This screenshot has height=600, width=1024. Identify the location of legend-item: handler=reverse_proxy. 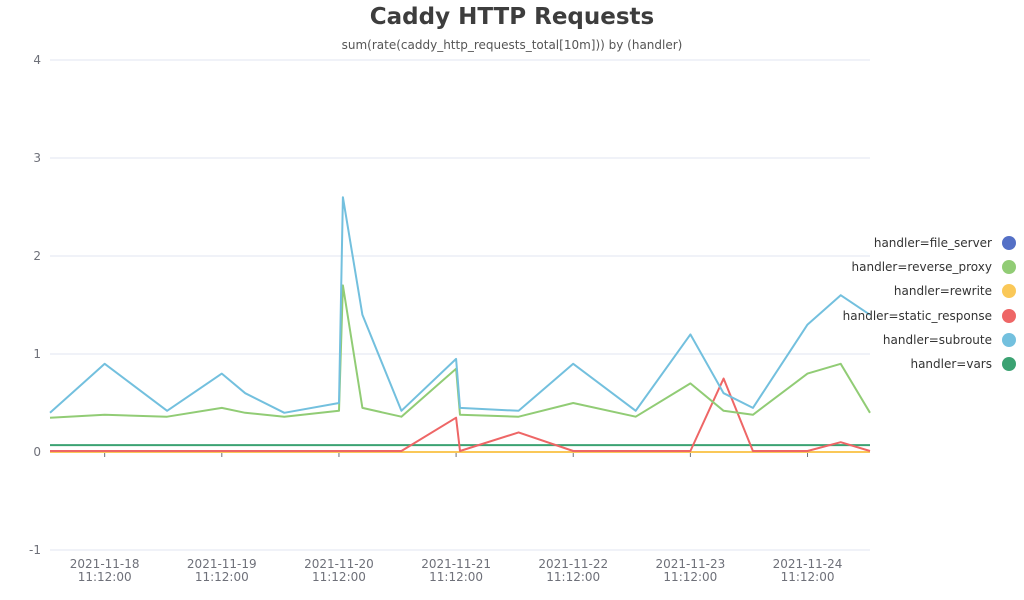
(929, 267).